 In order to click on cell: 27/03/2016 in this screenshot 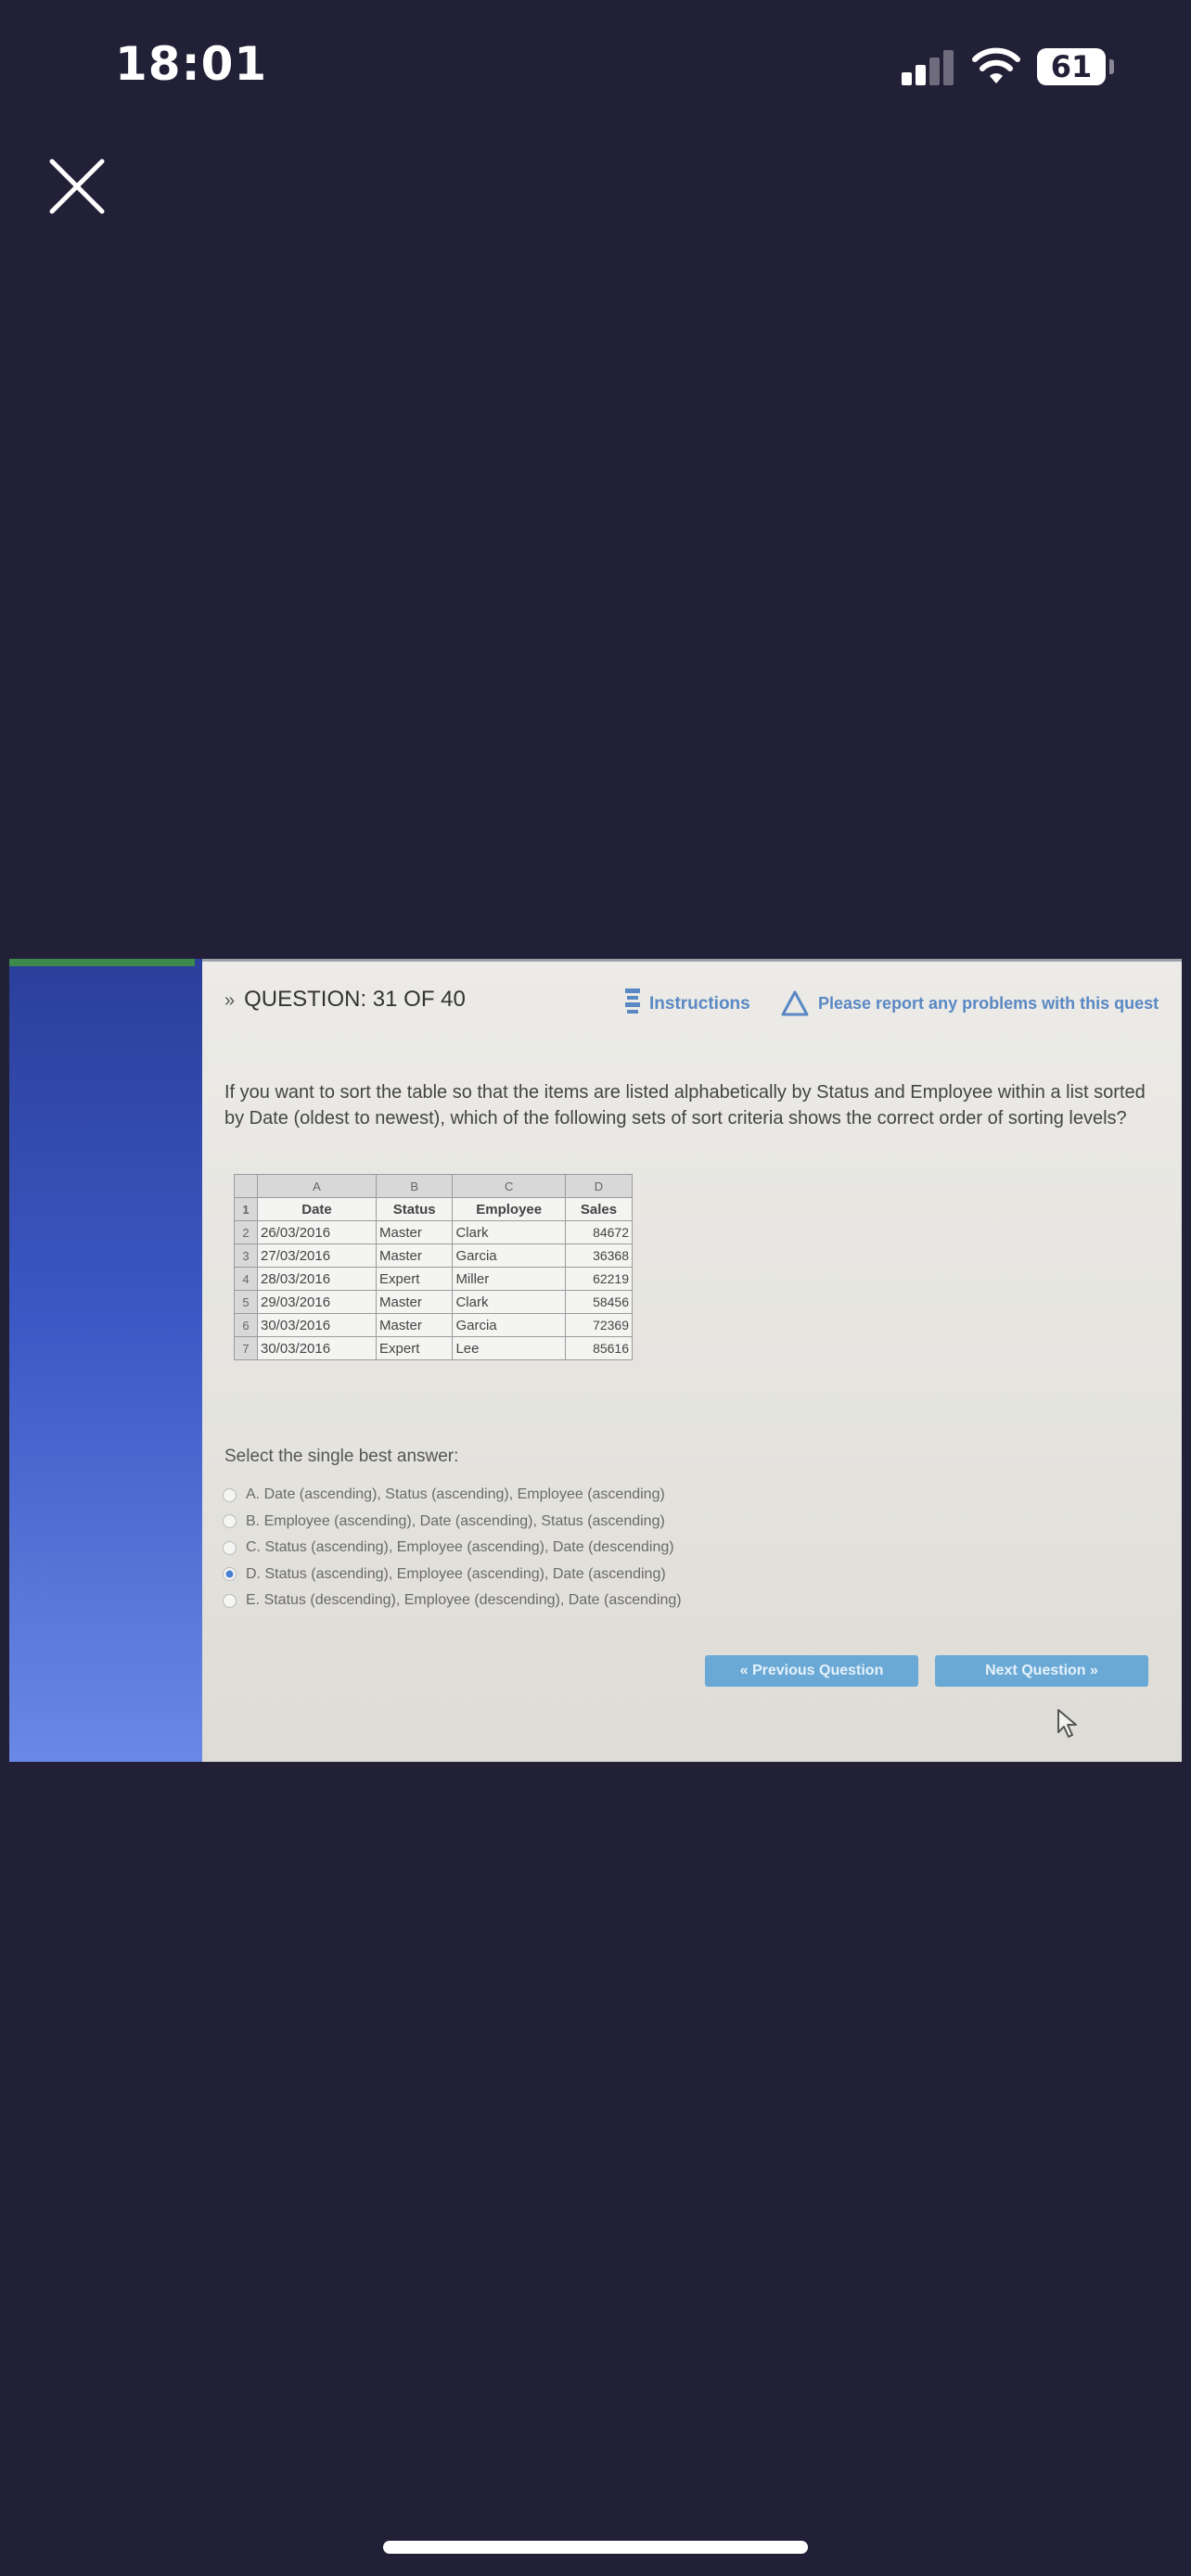, I will do `click(317, 1256)`.